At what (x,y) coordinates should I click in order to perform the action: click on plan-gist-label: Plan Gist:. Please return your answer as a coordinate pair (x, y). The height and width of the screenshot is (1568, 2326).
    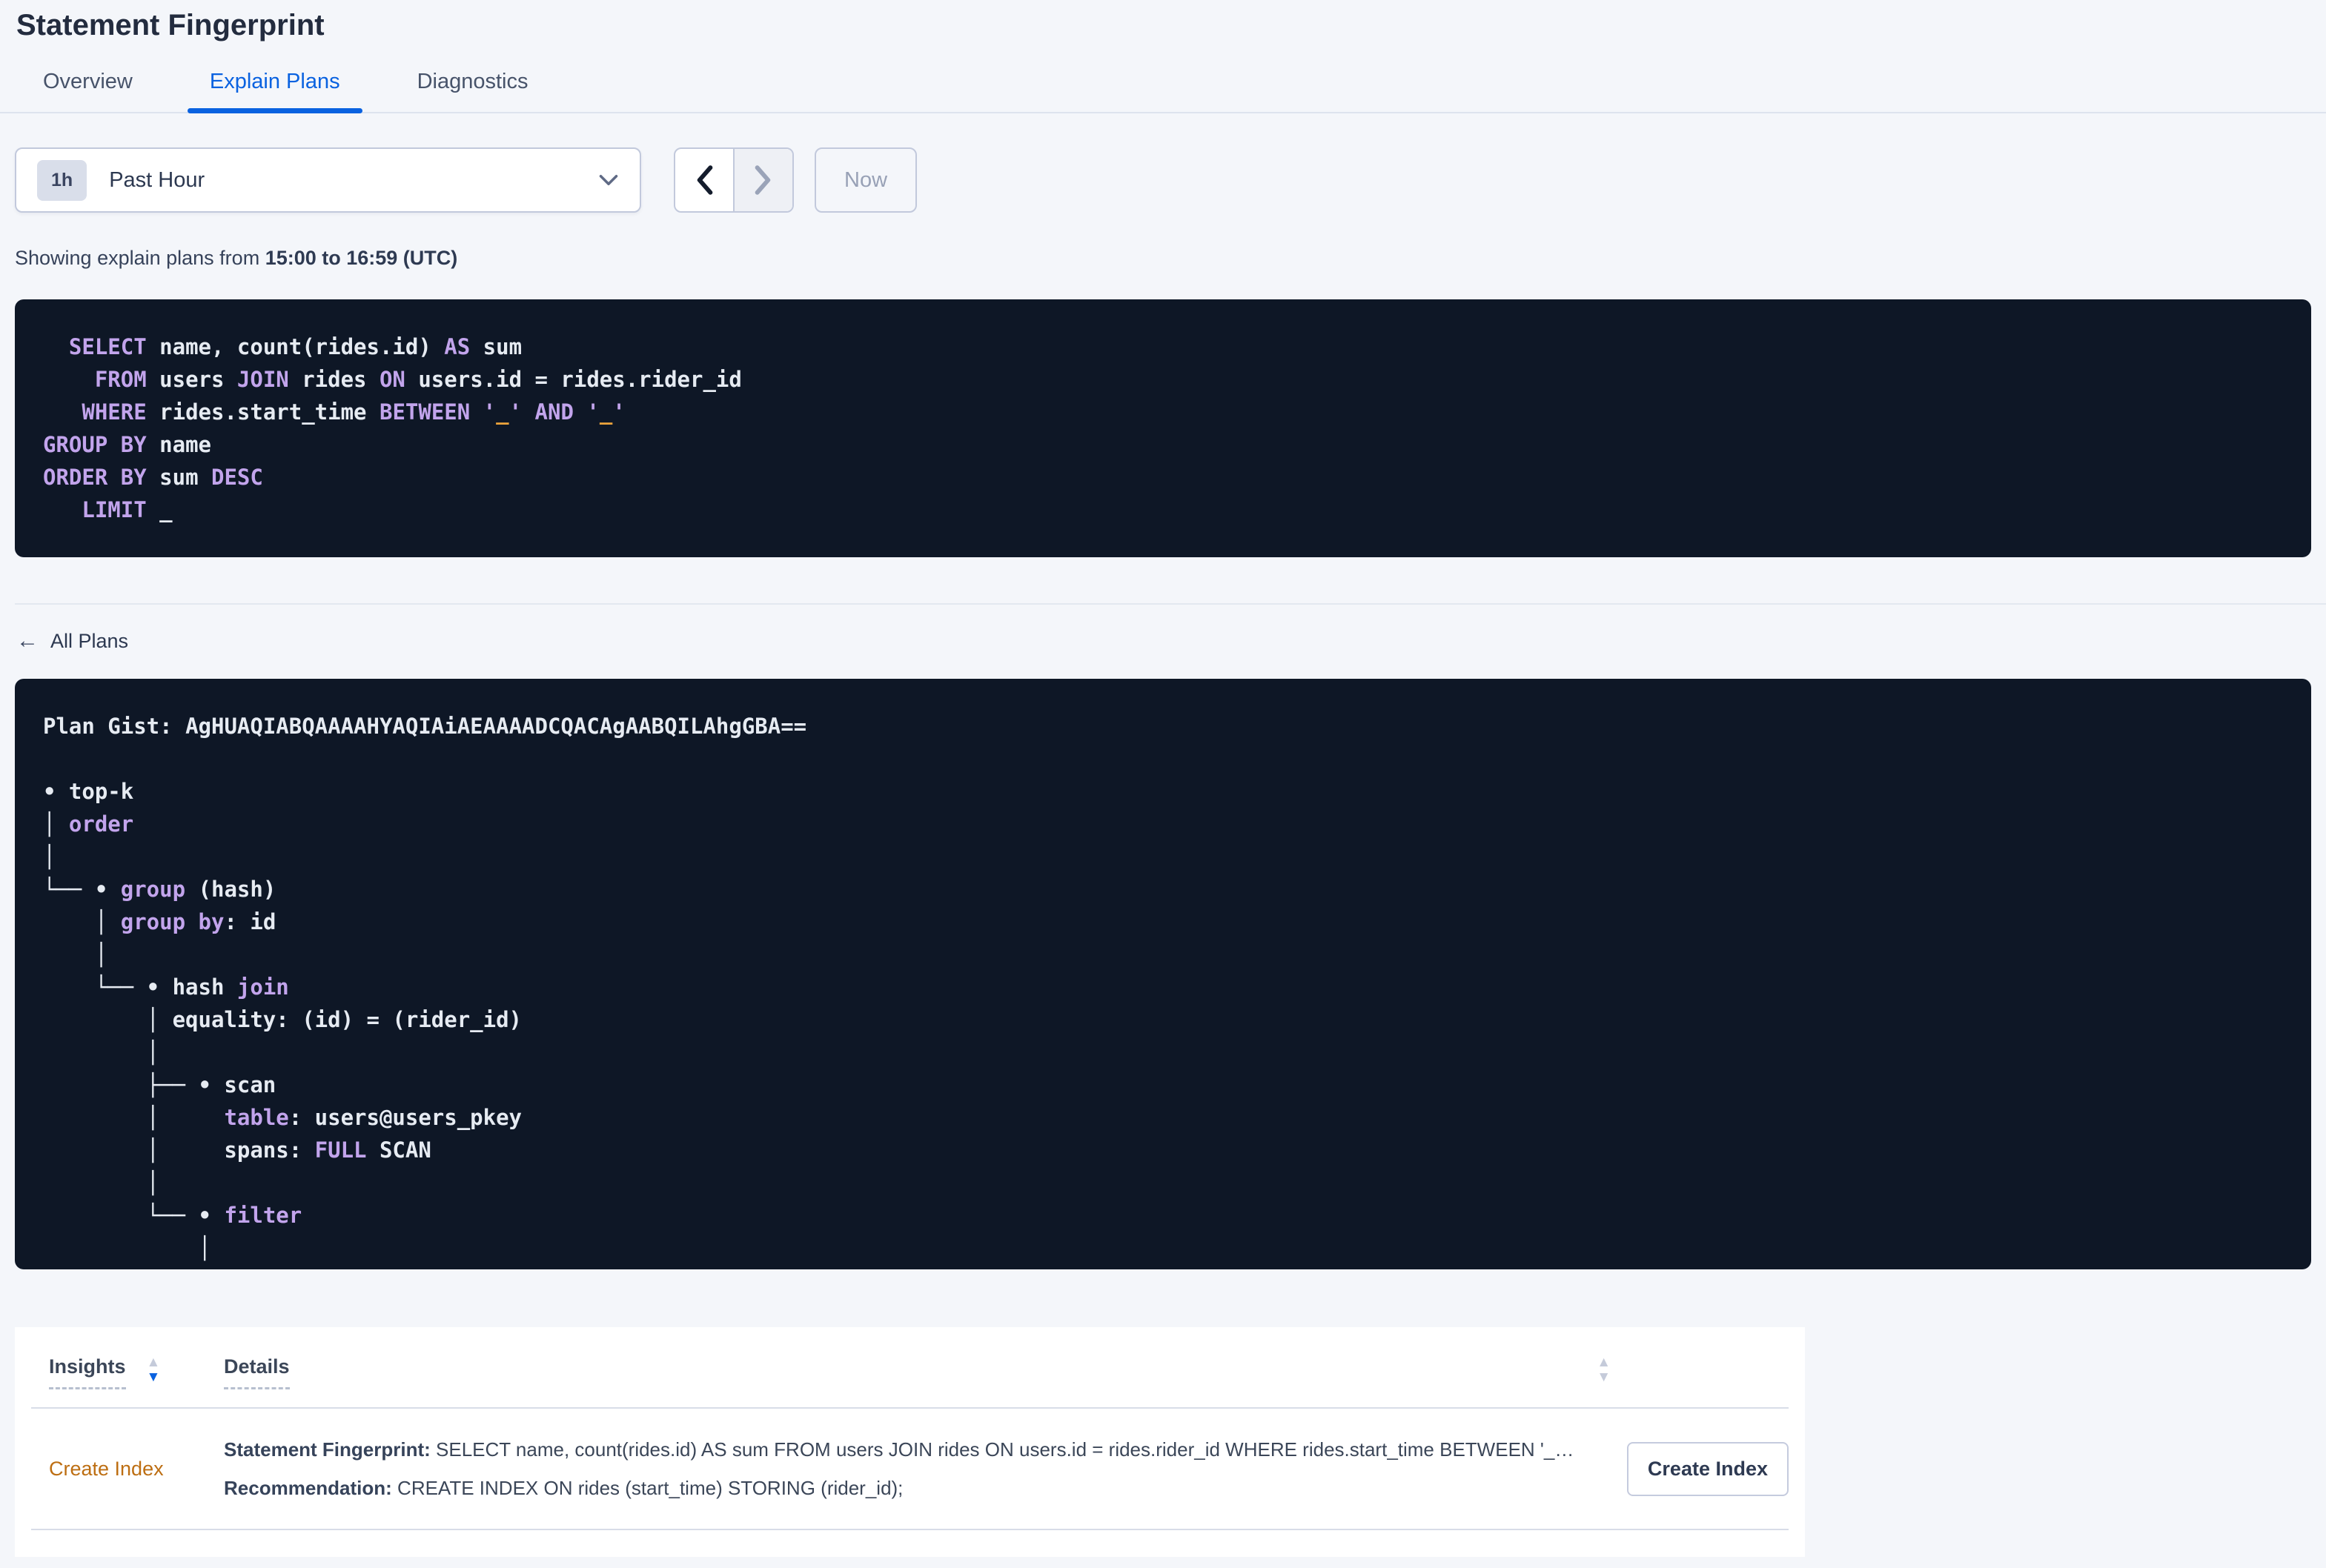
    Looking at the image, I should click on (108, 726).